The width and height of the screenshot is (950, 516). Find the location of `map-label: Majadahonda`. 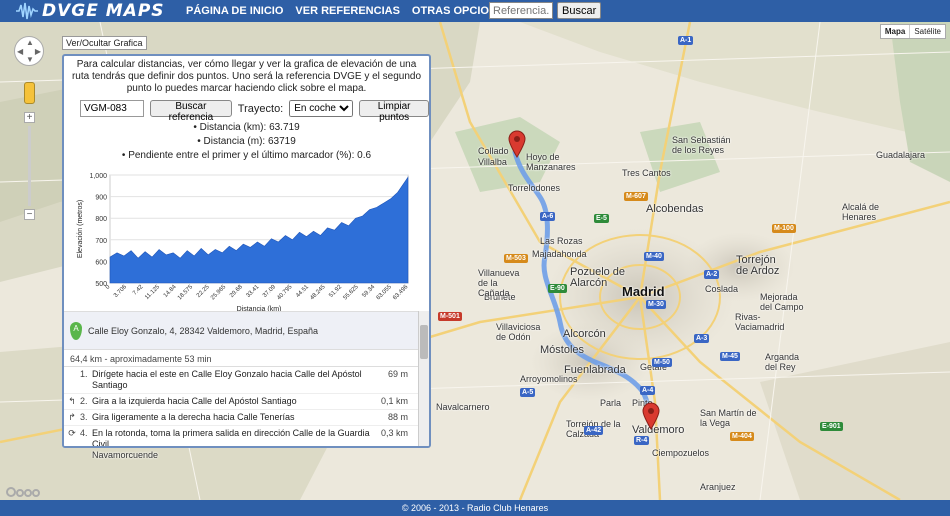

map-label: Majadahonda is located at coordinates (559, 254).